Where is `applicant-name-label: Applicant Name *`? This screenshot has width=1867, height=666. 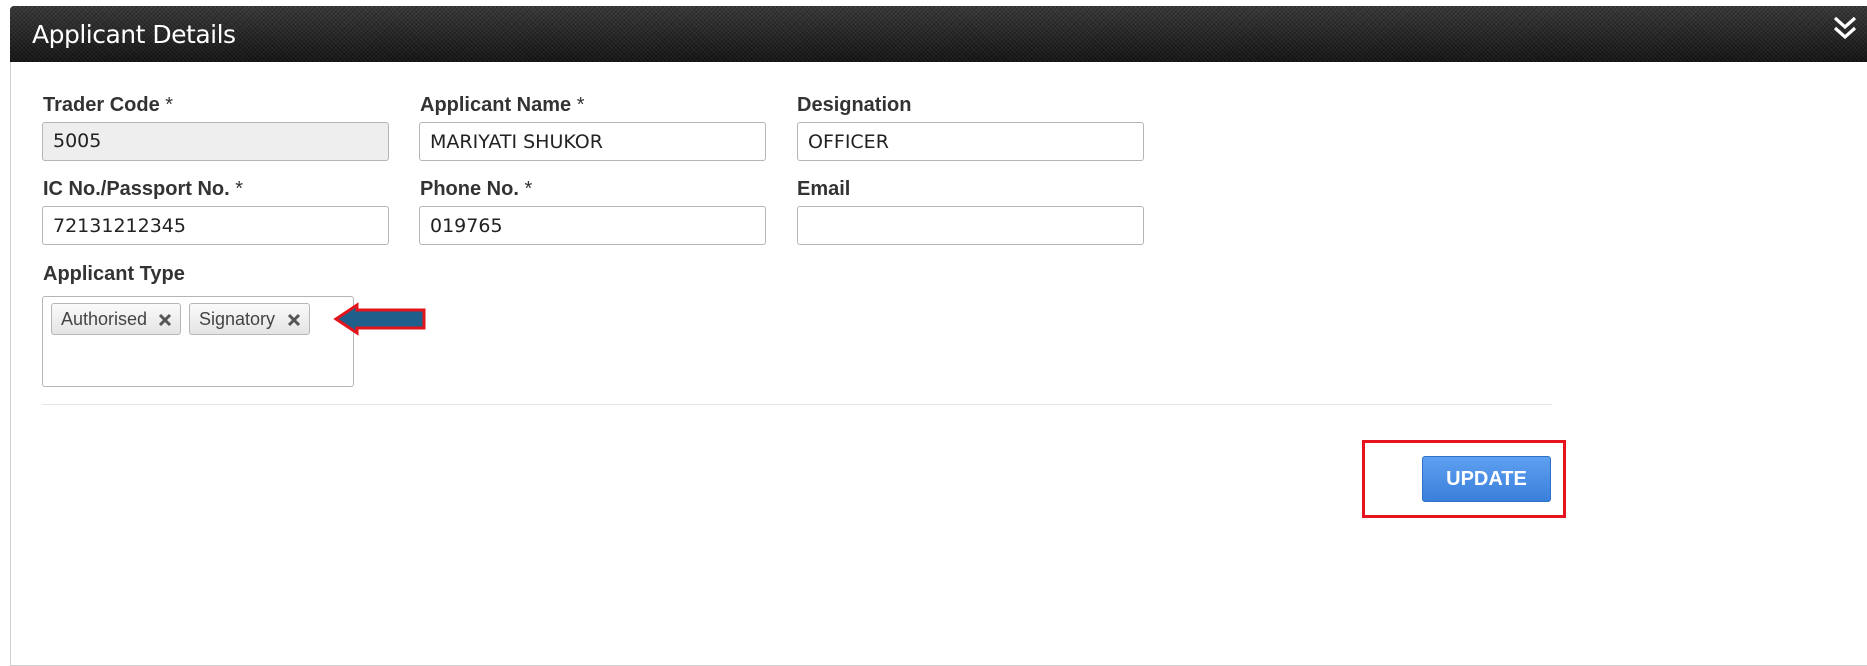 applicant-name-label: Applicant Name * is located at coordinates (502, 105).